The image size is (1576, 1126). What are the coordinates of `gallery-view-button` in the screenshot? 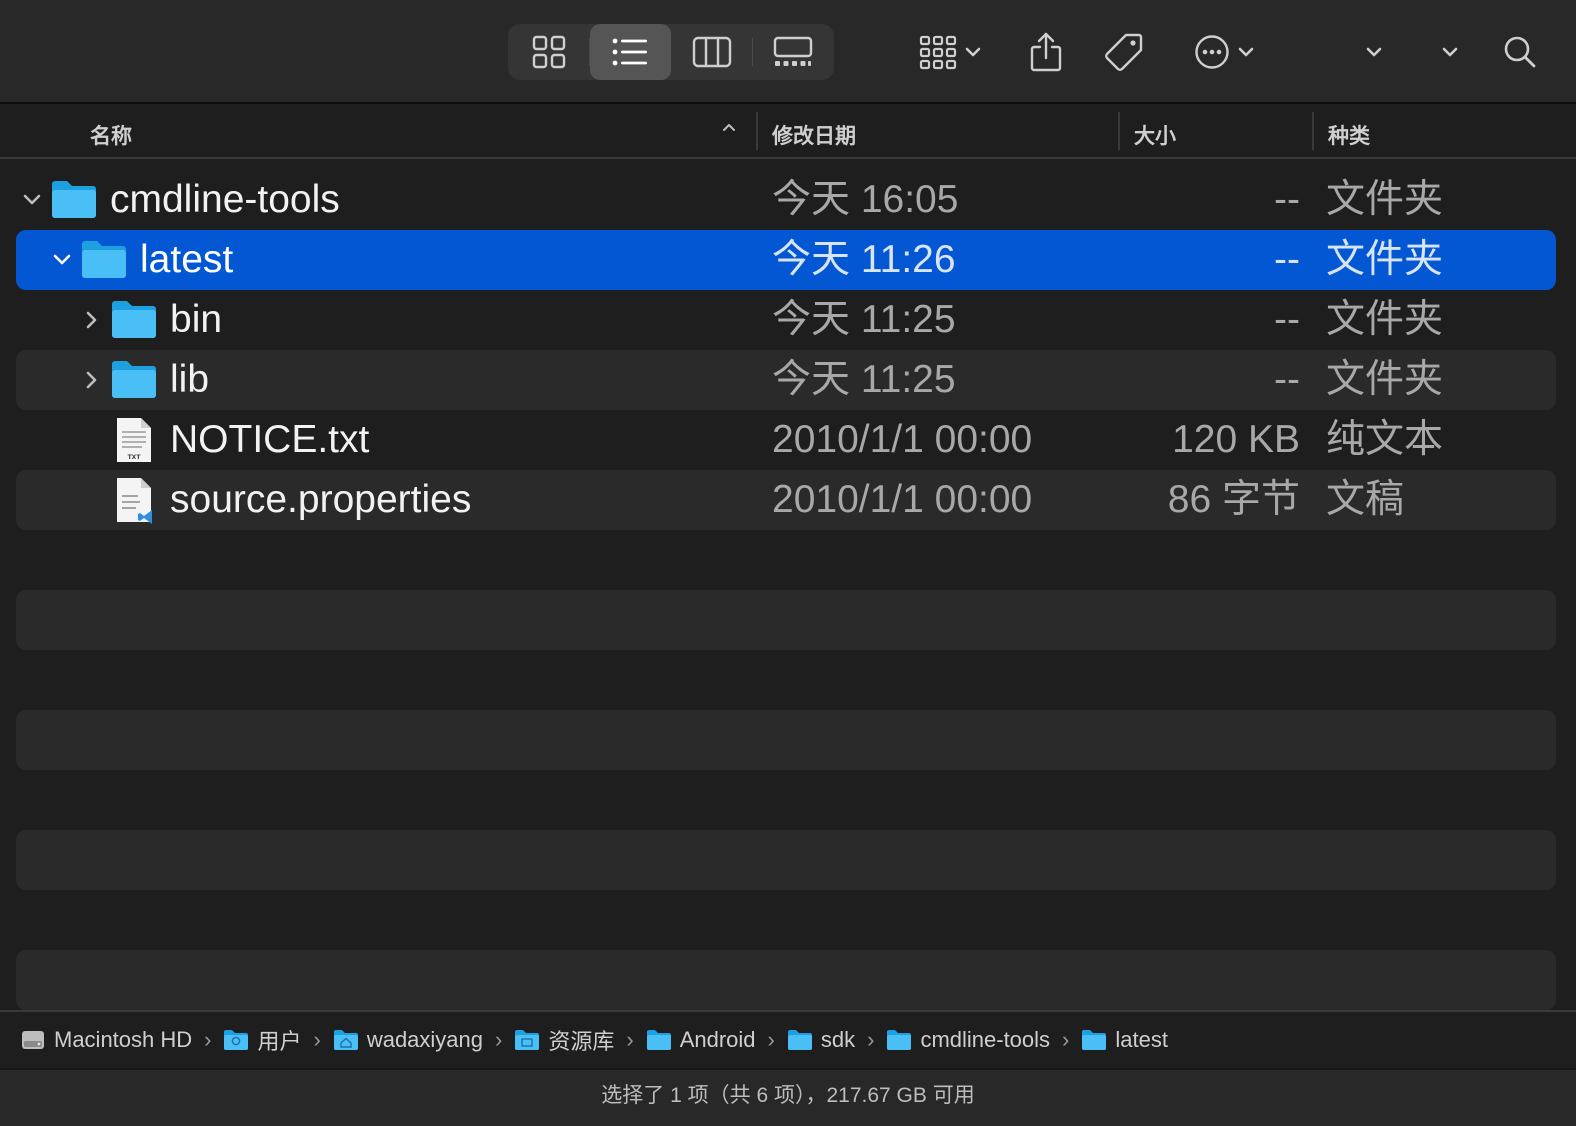 It's located at (794, 52).